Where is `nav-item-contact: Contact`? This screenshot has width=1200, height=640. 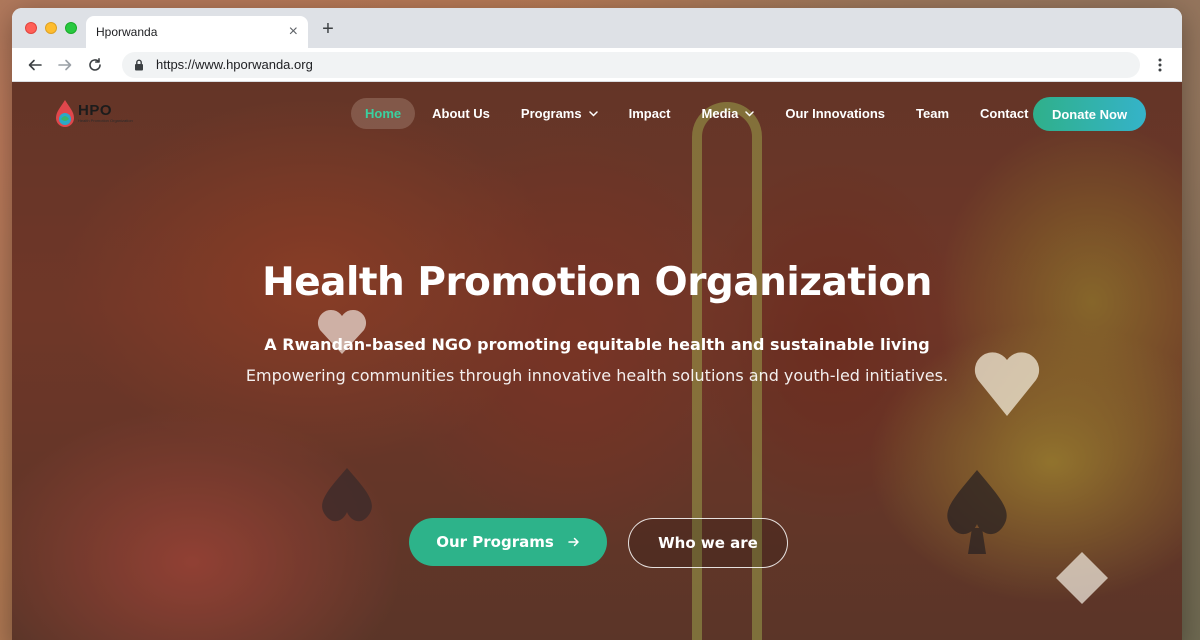 nav-item-contact: Contact is located at coordinates (1004, 113).